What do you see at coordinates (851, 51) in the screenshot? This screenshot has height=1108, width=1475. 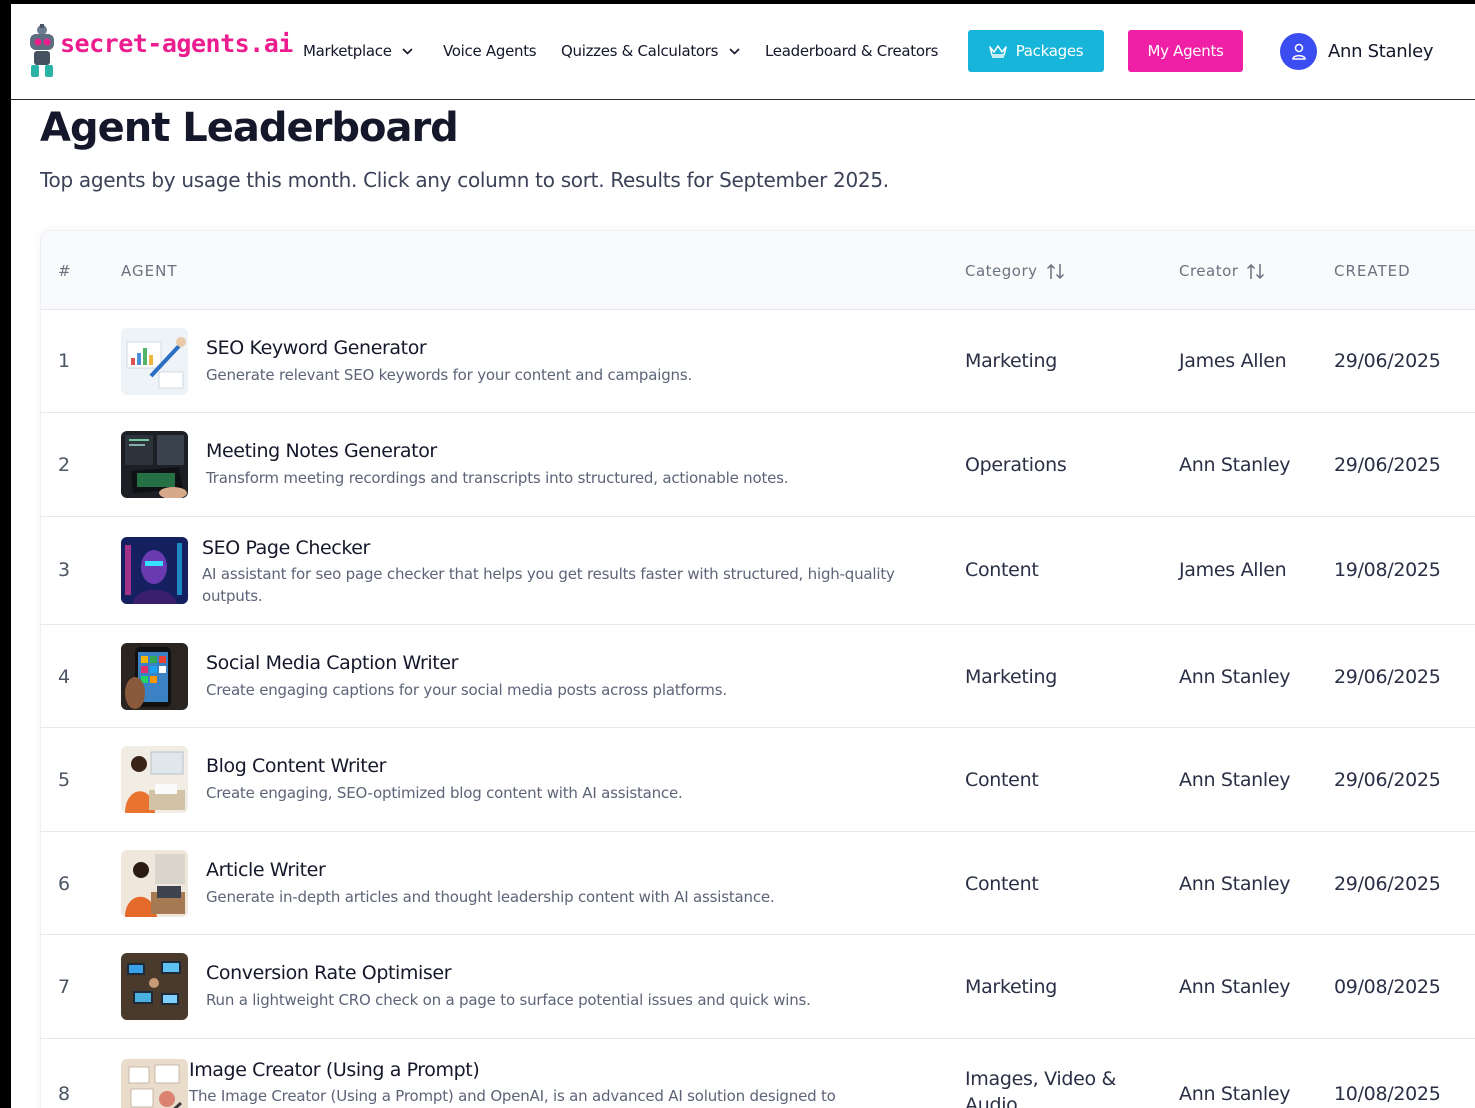 I see `nav-leaderboard: Leaderboard & Creators` at bounding box center [851, 51].